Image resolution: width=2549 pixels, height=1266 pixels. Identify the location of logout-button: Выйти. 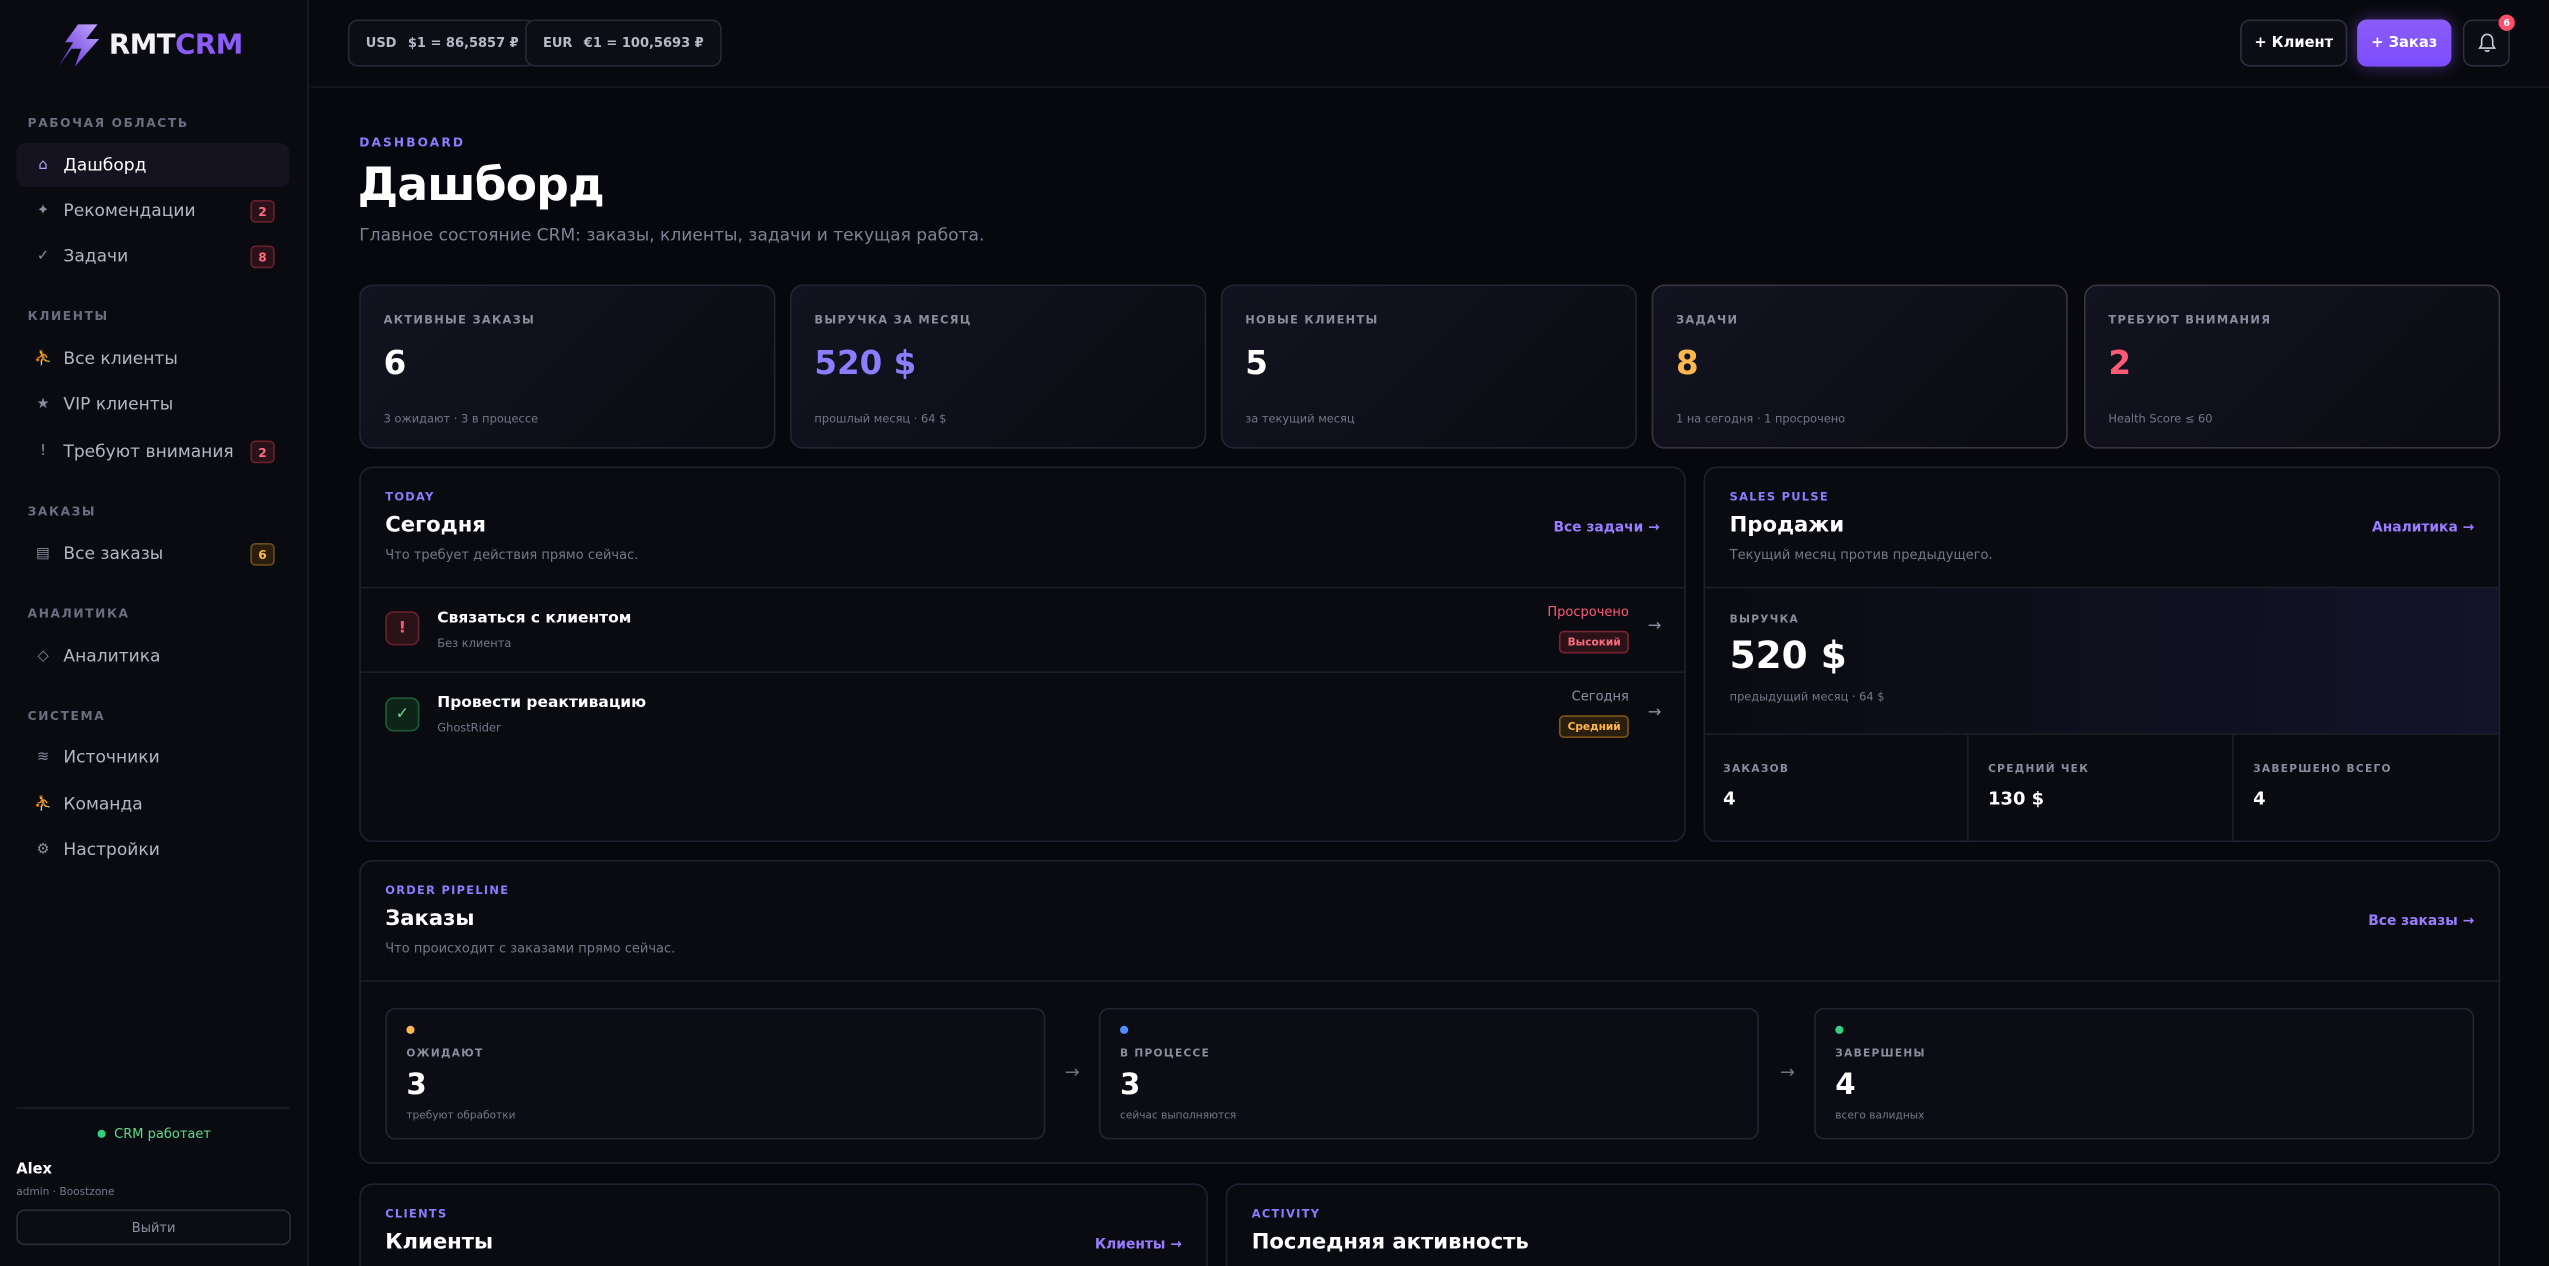
(153, 1227).